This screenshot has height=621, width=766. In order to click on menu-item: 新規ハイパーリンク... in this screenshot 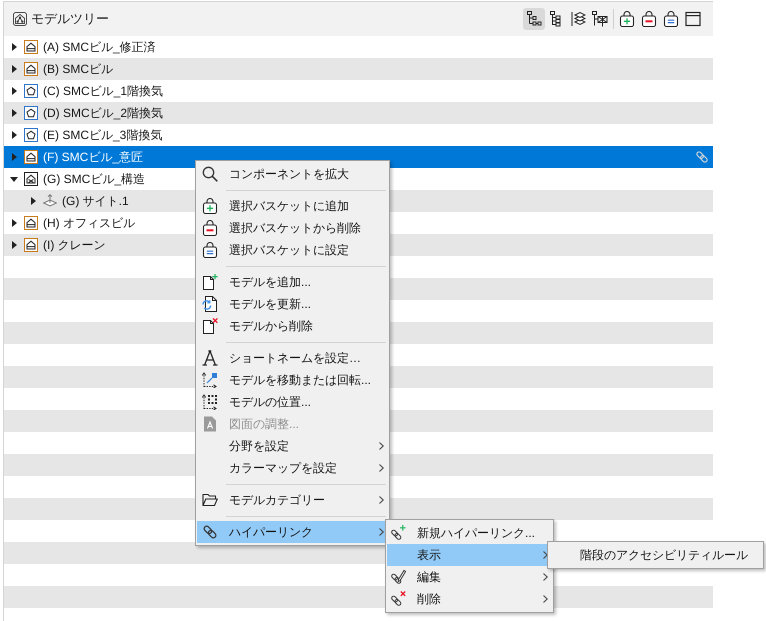, I will do `click(469, 533)`.